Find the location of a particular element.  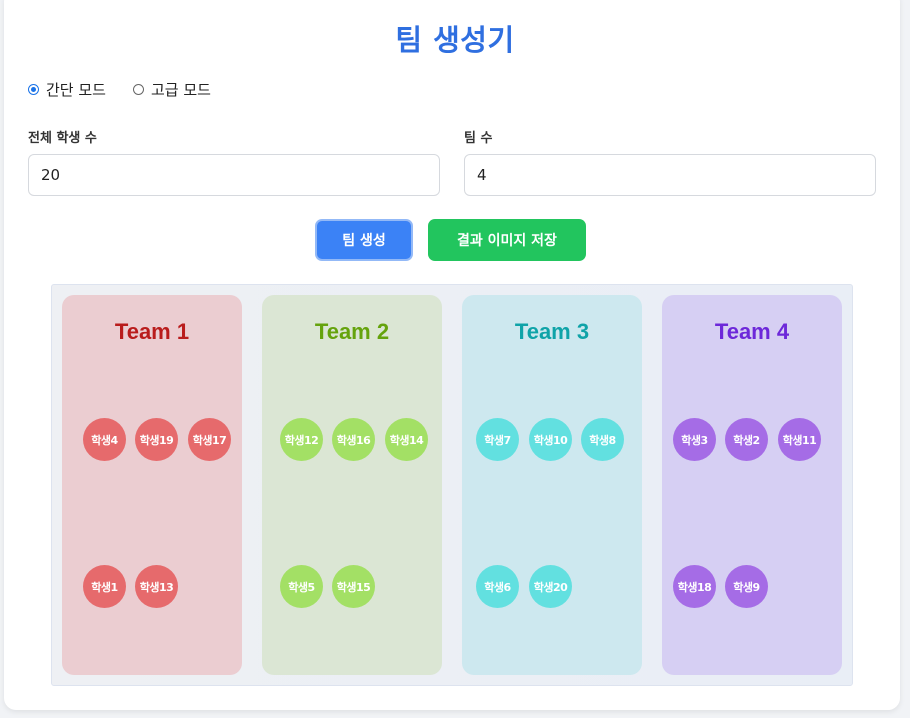

member-badge: 학생11 is located at coordinates (799, 439).